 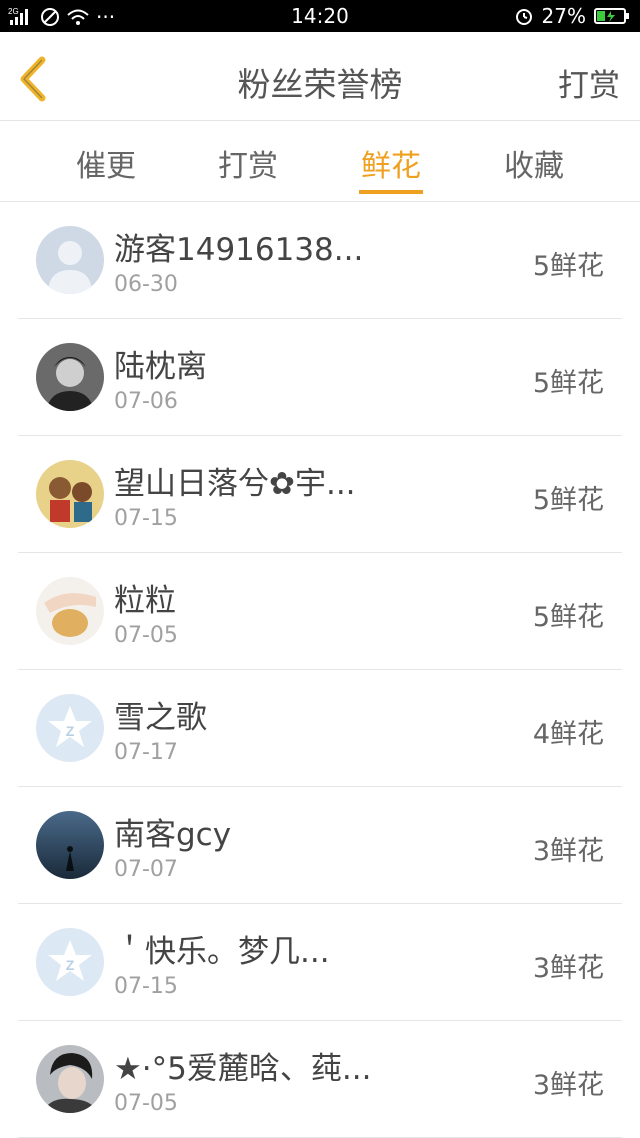 What do you see at coordinates (146, 869) in the screenshot?
I see `fan-date: 07-07` at bounding box center [146, 869].